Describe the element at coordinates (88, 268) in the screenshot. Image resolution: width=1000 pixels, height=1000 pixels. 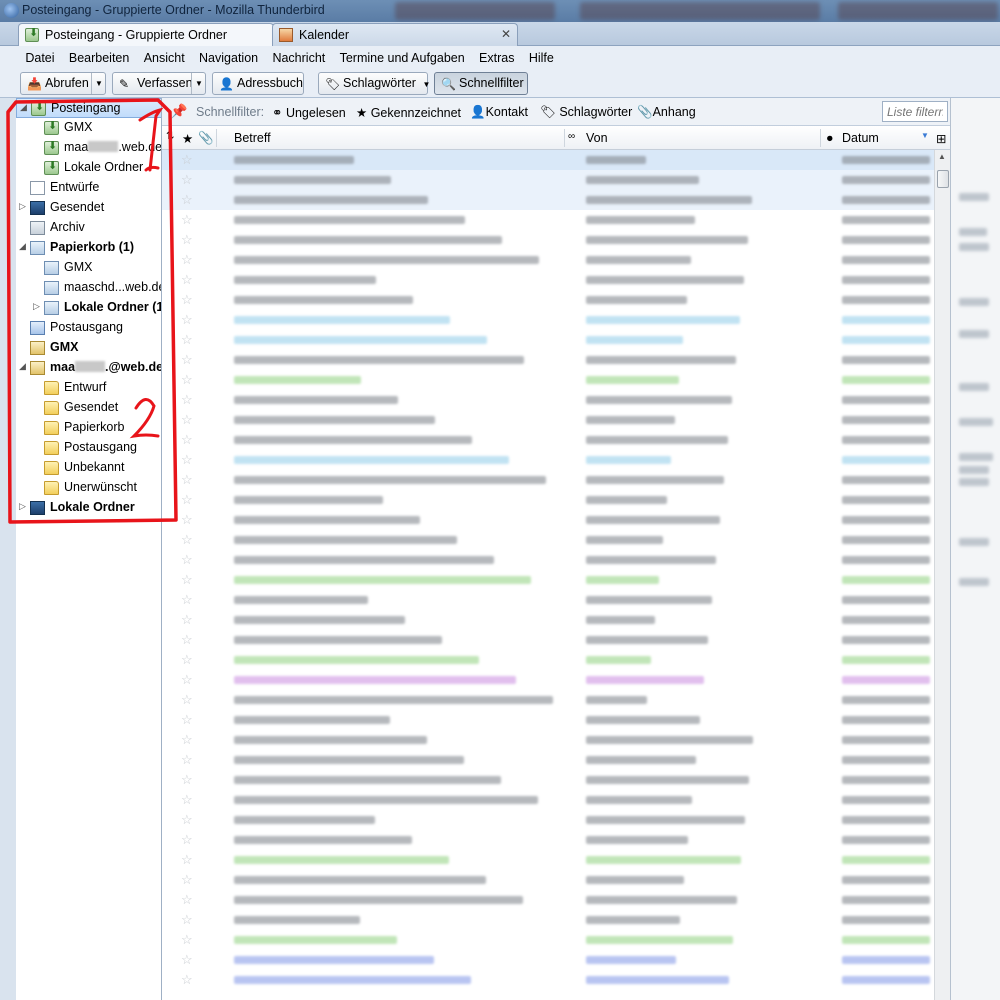
I see `folder-item: GMX` at that location.